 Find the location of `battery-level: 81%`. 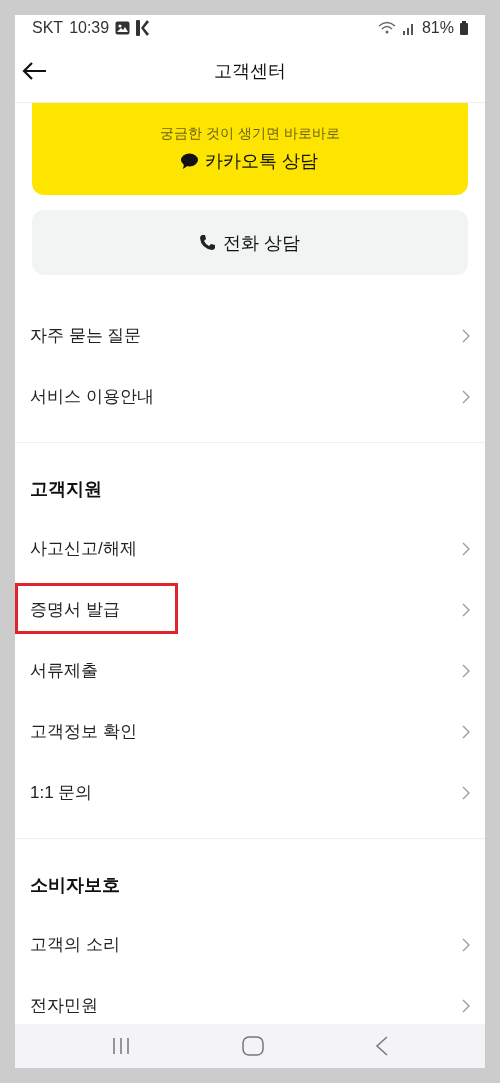

battery-level: 81% is located at coordinates (437, 27).